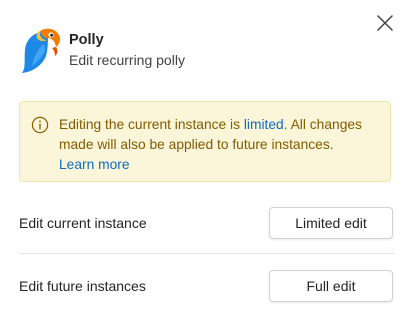  Describe the element at coordinates (207, 253) in the screenshot. I see `divider` at that location.